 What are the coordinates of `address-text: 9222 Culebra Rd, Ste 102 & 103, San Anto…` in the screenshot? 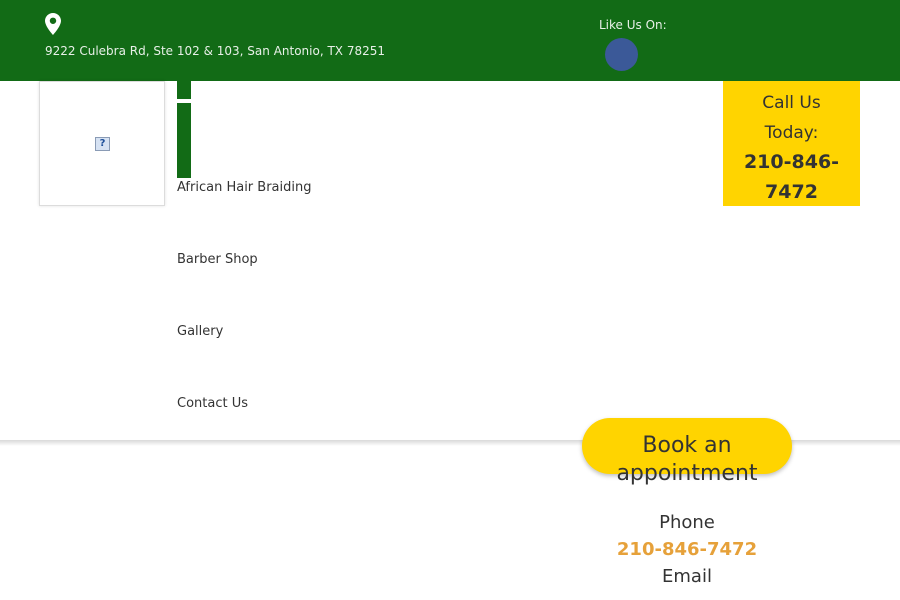 It's located at (215, 51).